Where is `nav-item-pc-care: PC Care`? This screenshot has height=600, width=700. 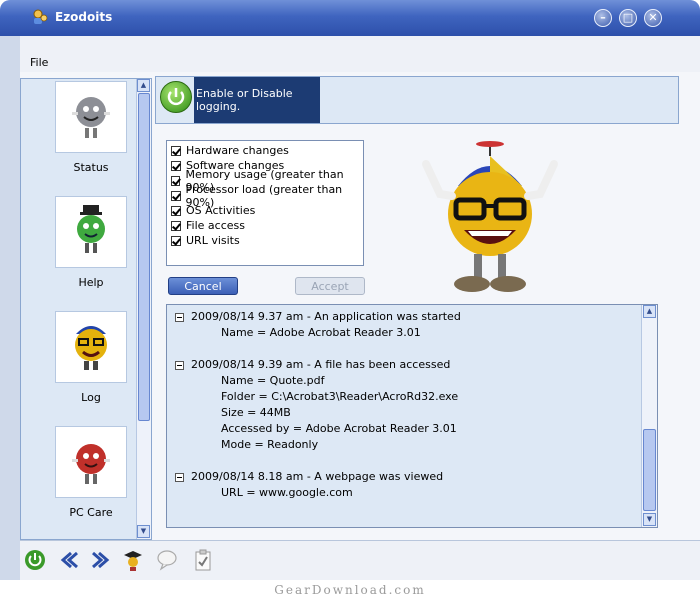
nav-item-pc-care: PC Care is located at coordinates (91, 472).